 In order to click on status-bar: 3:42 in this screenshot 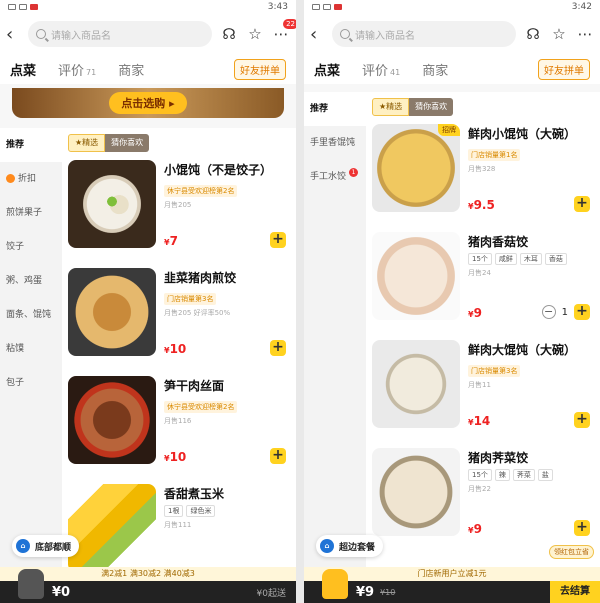, I will do `click(452, 7)`.